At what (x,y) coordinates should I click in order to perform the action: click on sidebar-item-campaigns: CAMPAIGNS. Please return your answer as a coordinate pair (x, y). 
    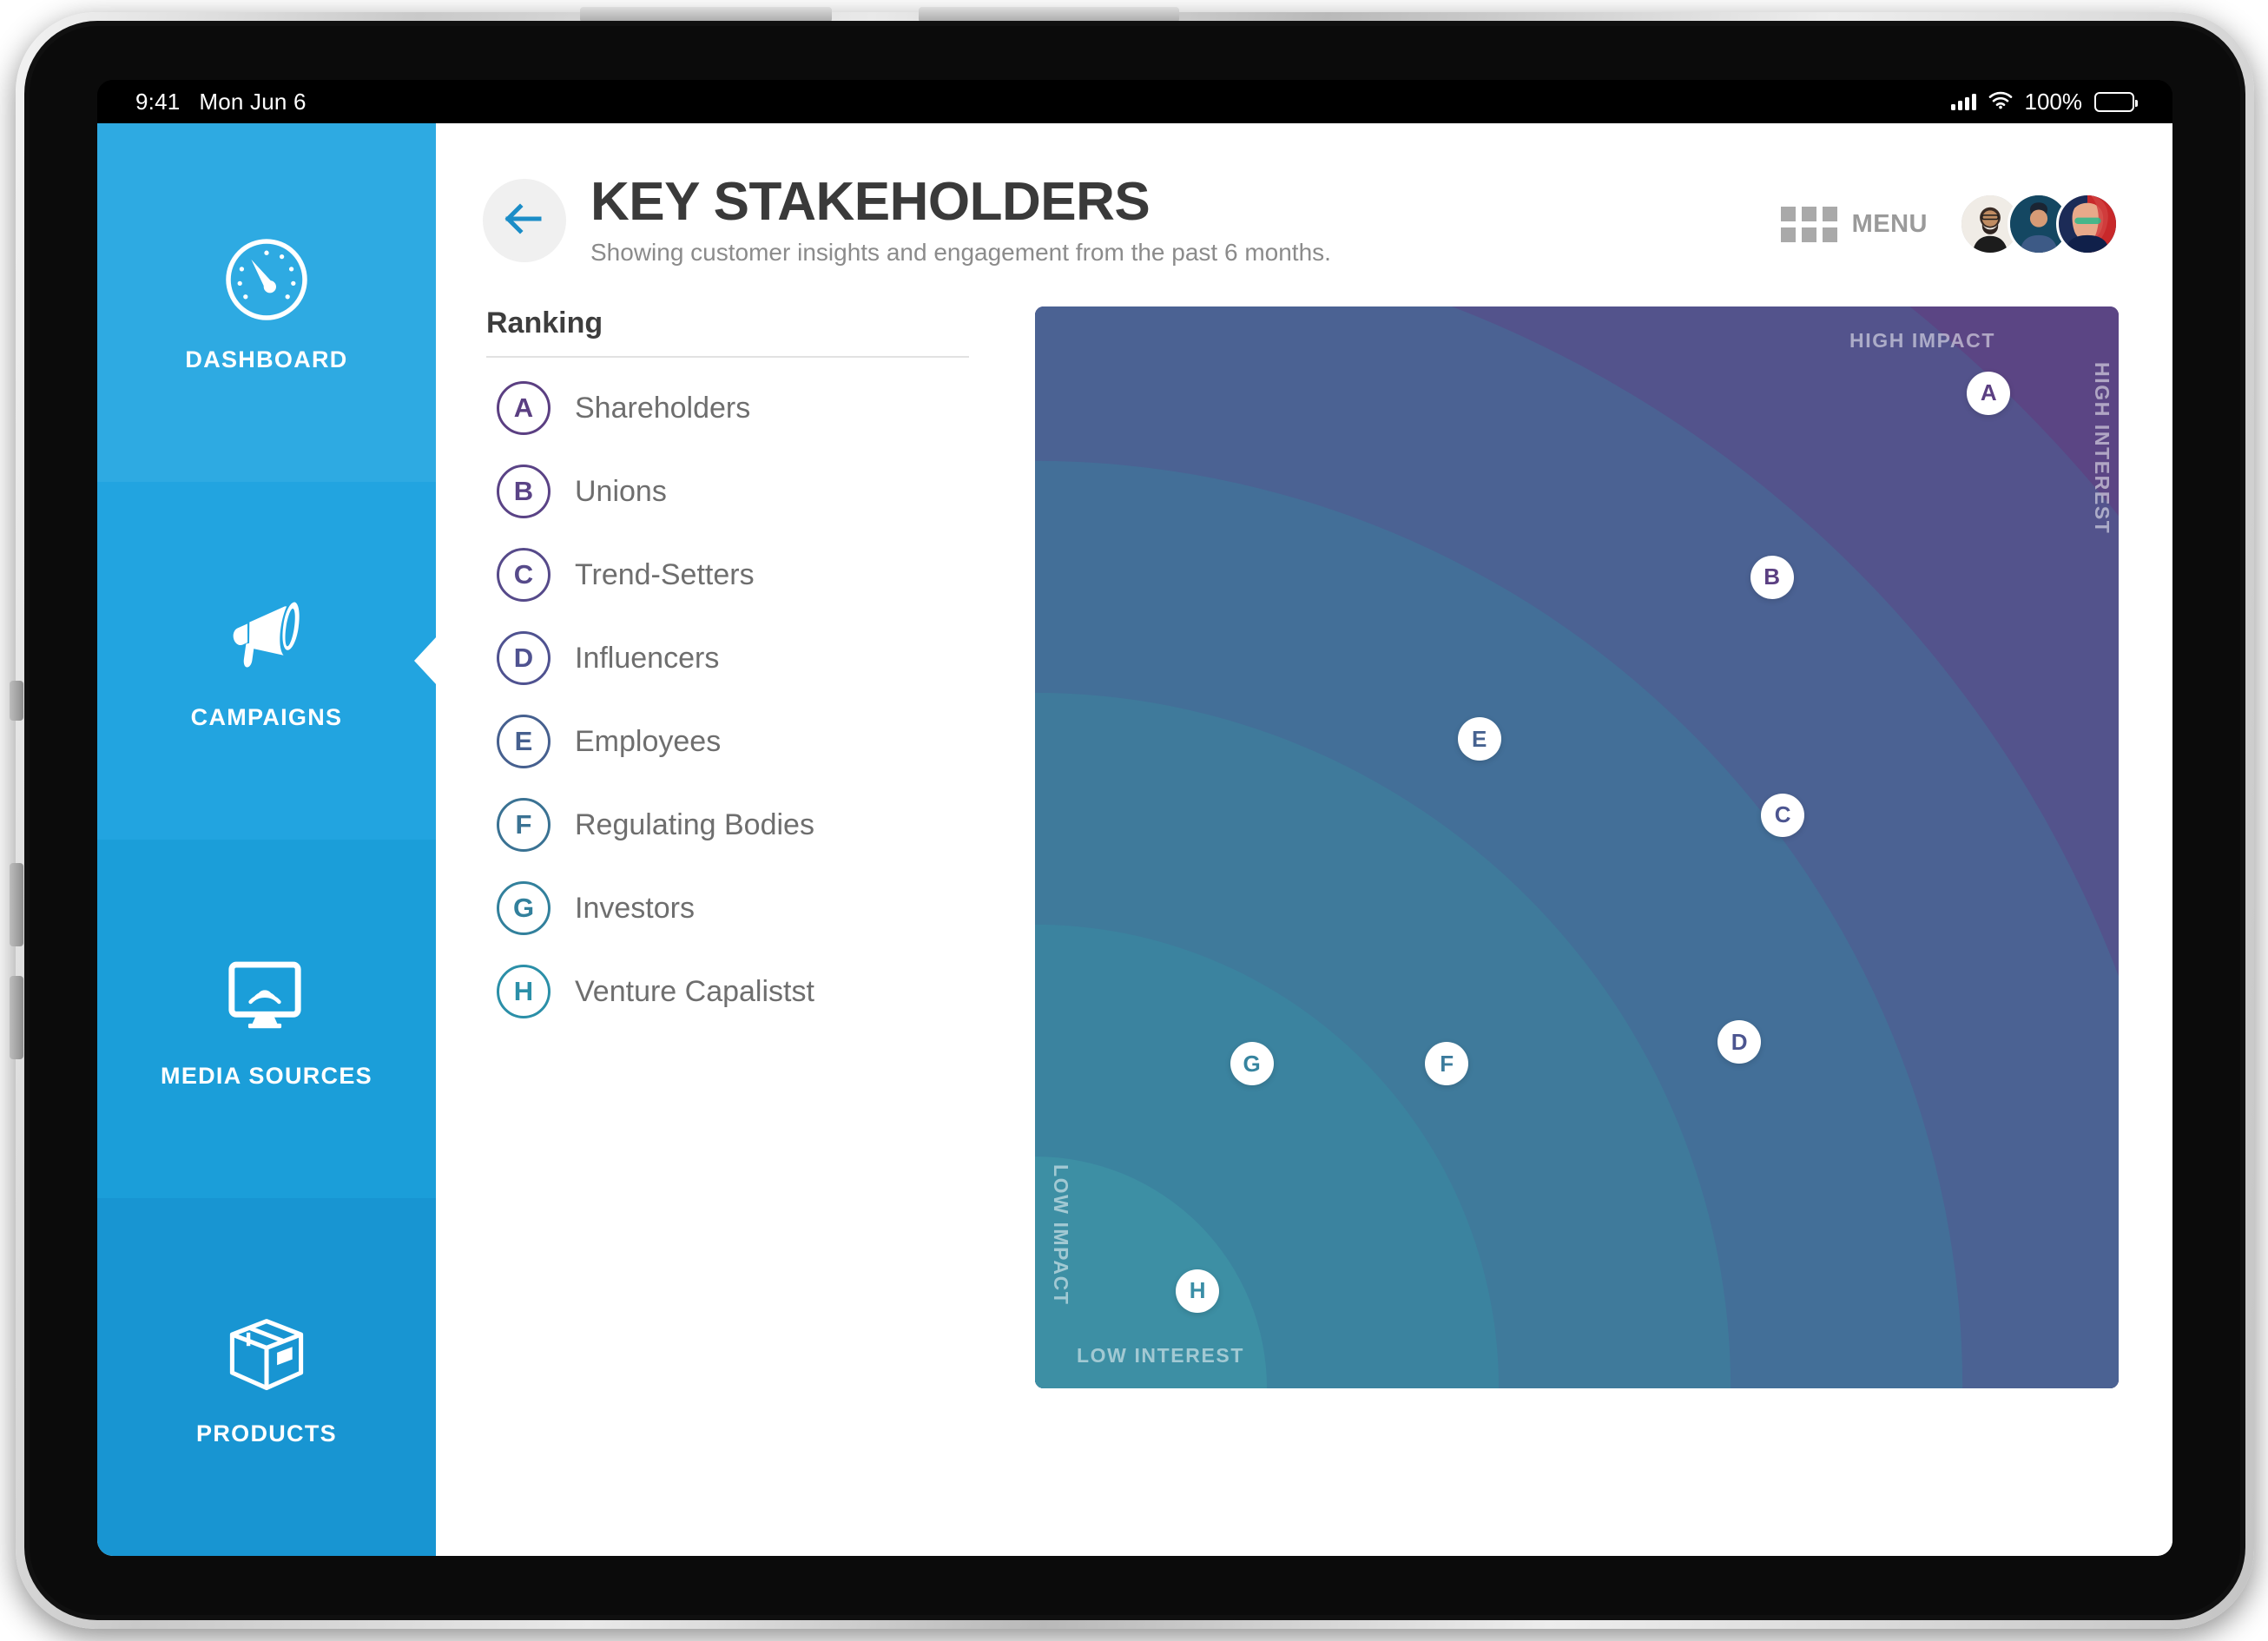
    Looking at the image, I should click on (267, 660).